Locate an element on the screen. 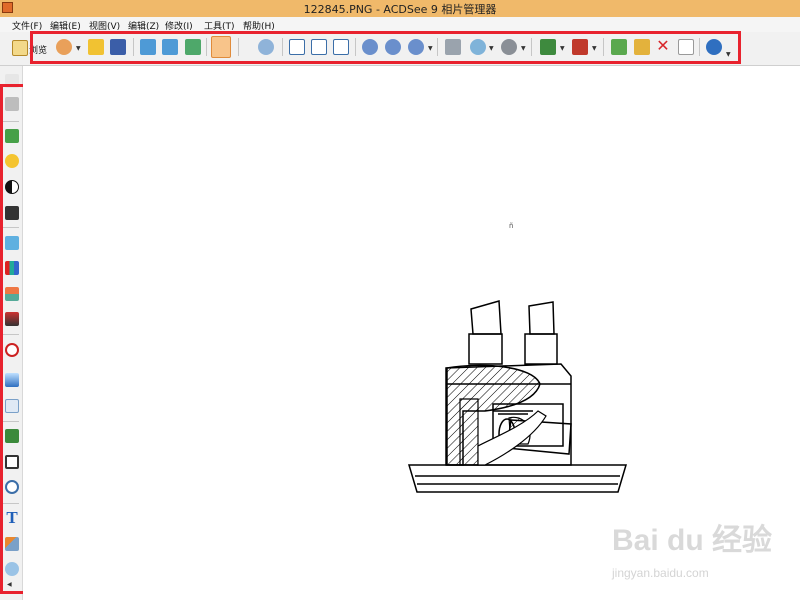  title-bar: 122845.PNG - ACDSee 9 相片管理器 is located at coordinates (400, 8).